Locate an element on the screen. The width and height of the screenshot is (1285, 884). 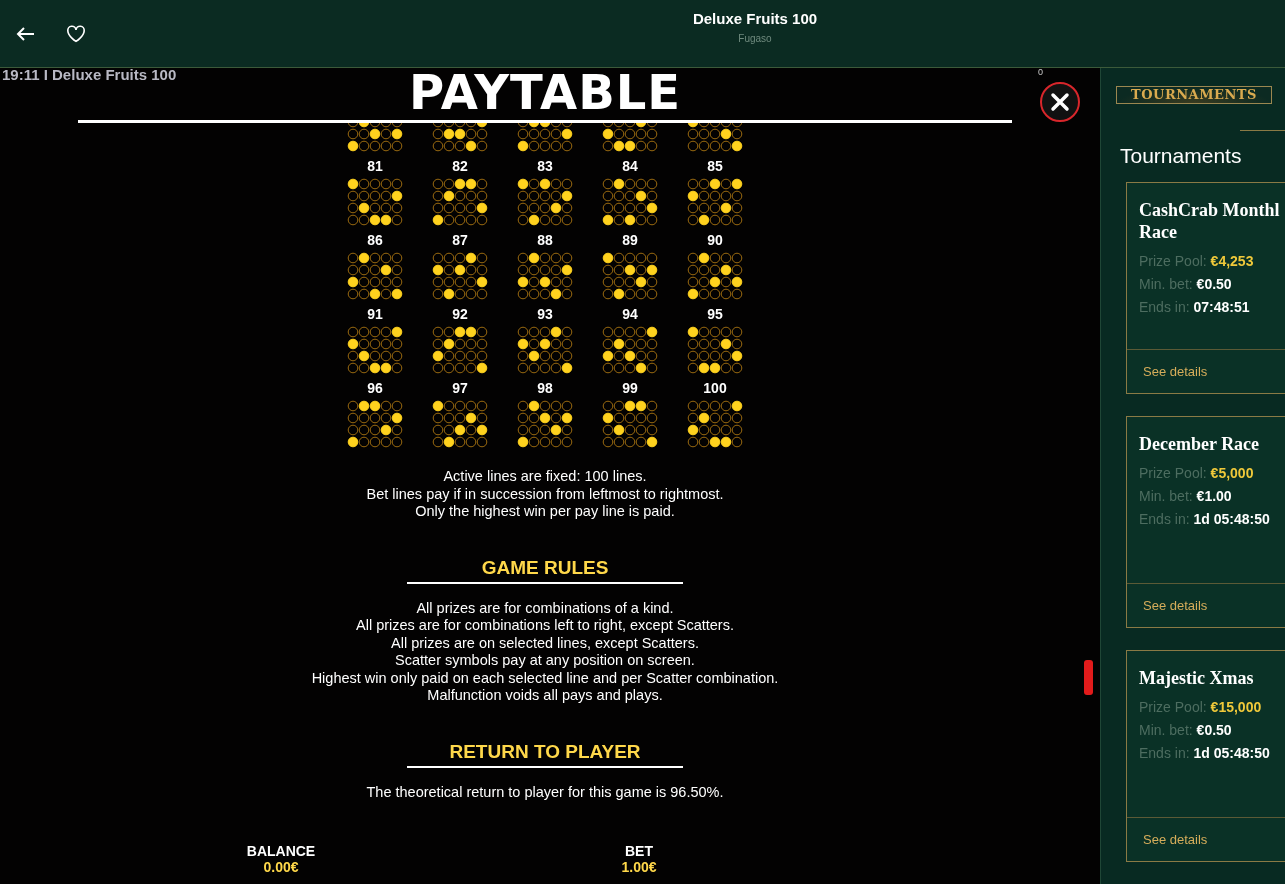
rule-text: Highest win only paid on each selected line and per Scatter combination. is located at coordinates (545, 678).